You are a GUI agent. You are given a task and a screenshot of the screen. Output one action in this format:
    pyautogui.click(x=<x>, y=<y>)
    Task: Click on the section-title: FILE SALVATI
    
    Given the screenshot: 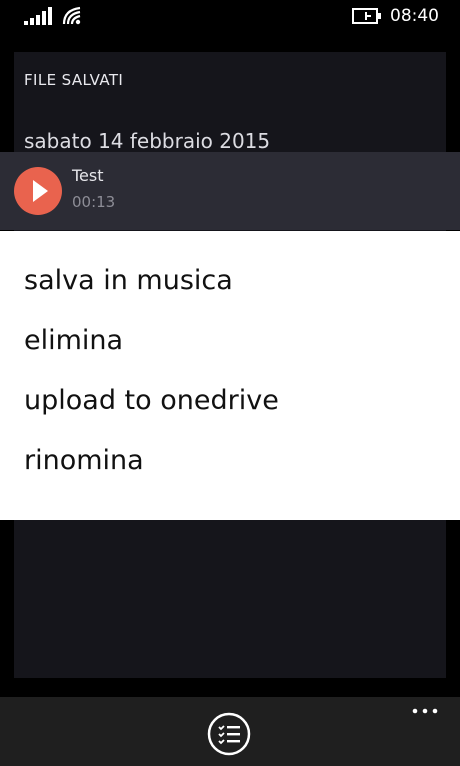 What is the action you would take?
    pyautogui.click(x=74, y=80)
    